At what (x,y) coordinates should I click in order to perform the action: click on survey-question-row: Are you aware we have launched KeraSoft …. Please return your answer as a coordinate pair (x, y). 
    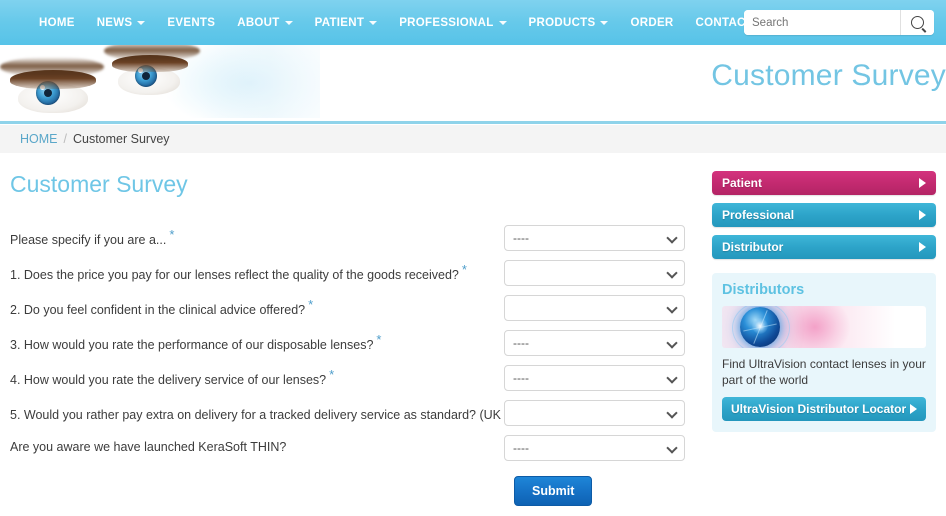
    Looking at the image, I should click on (361, 447).